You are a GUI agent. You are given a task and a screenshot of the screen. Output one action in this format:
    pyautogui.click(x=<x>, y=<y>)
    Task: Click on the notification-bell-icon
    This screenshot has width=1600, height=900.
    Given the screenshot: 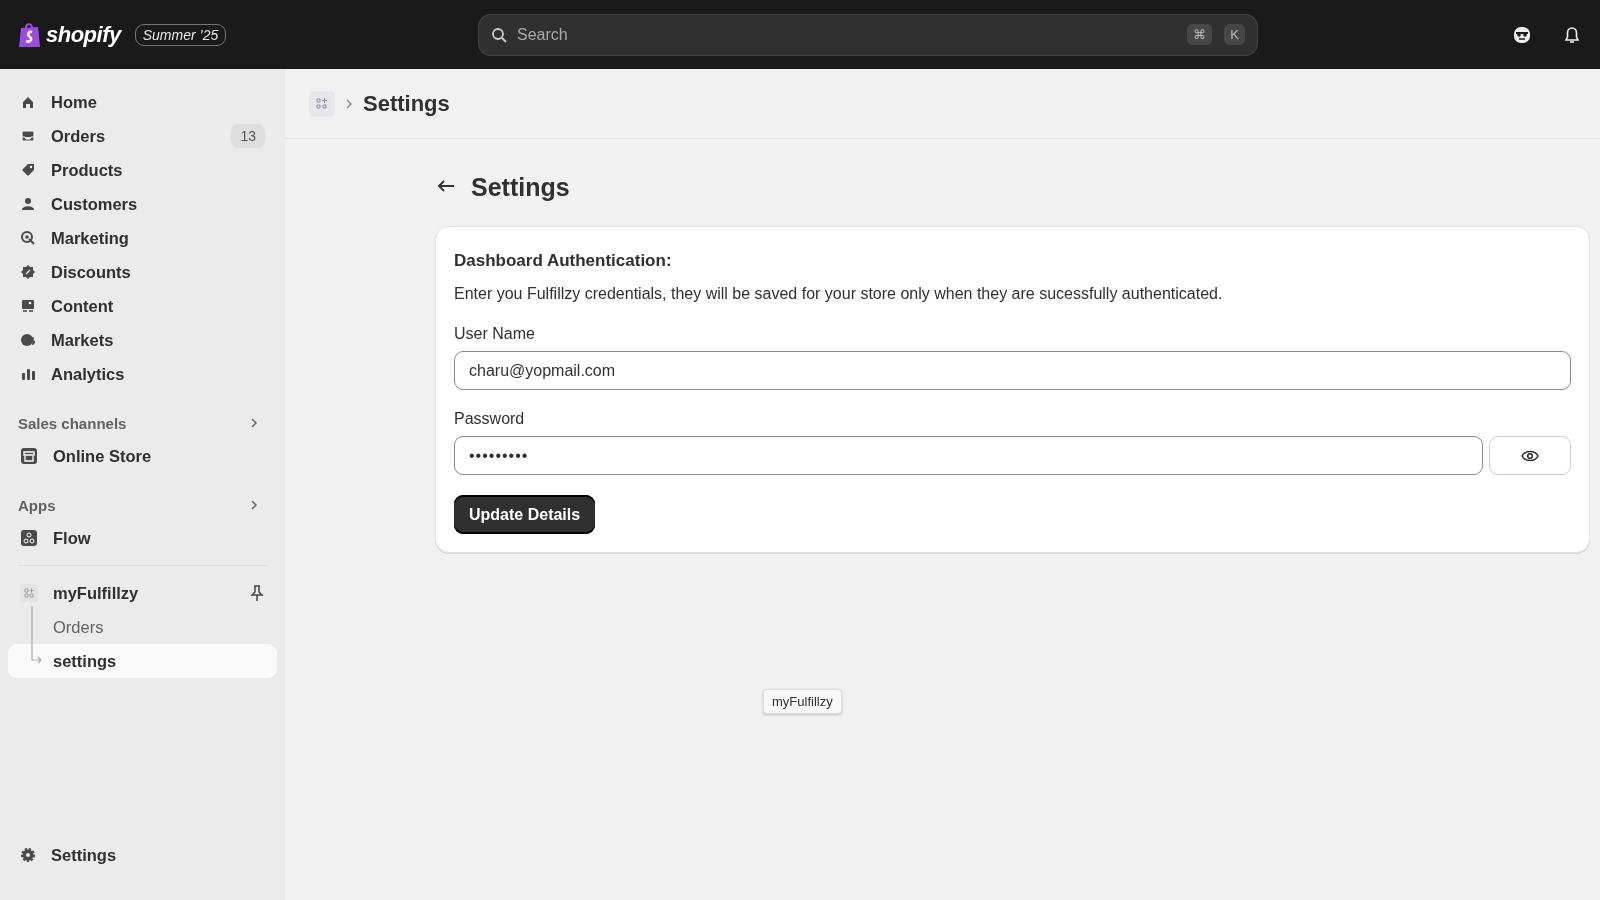 What is the action you would take?
    pyautogui.click(x=1572, y=34)
    